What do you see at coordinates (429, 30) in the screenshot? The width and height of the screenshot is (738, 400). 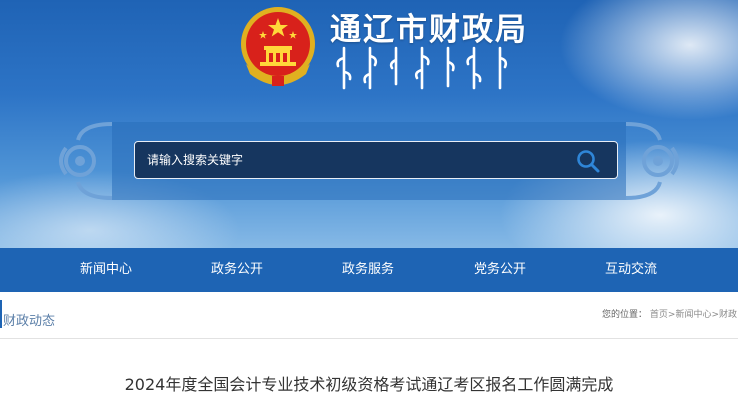 I see `site-title: 通辽市财政局` at bounding box center [429, 30].